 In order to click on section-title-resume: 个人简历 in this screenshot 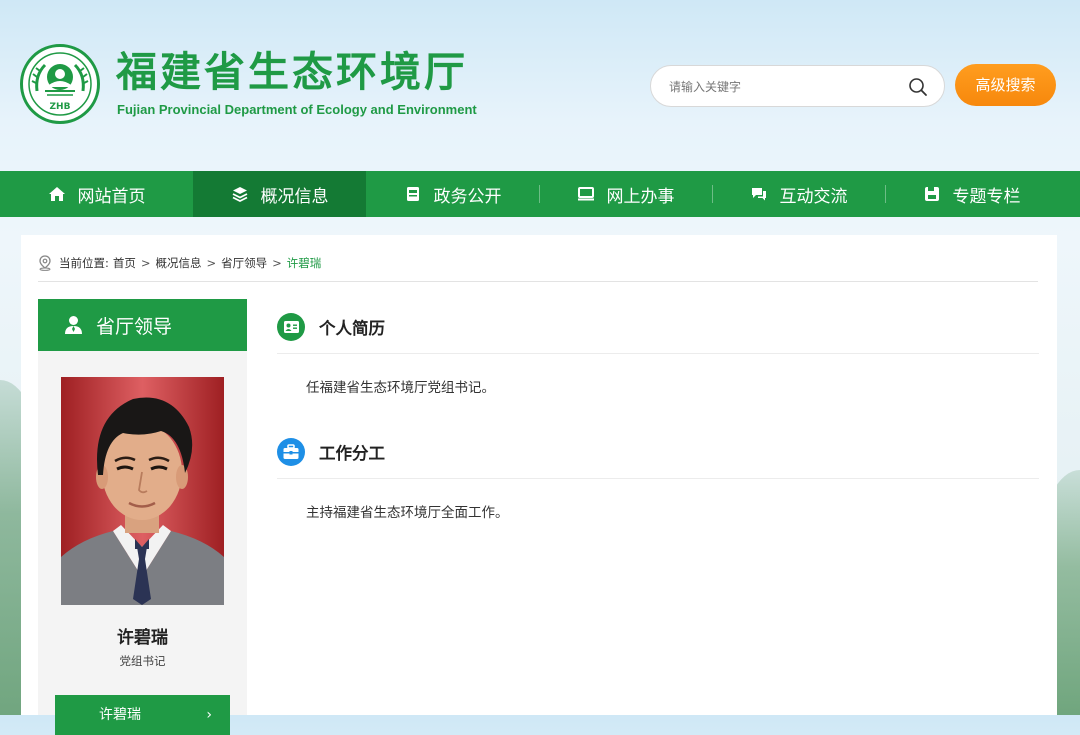, I will do `click(352, 328)`.